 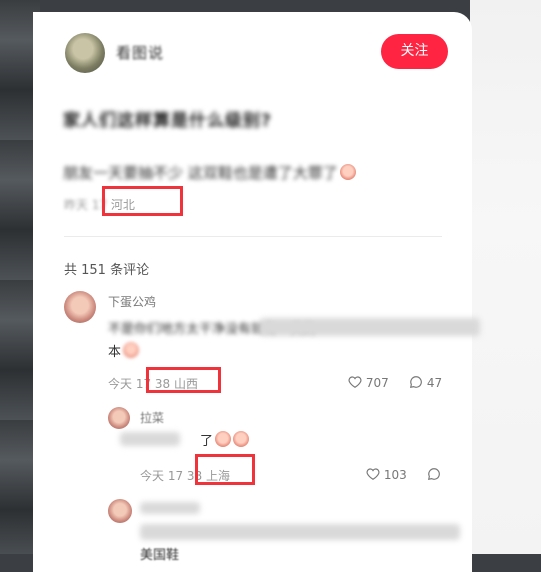 I want to click on like-count: 103, so click(x=395, y=475).